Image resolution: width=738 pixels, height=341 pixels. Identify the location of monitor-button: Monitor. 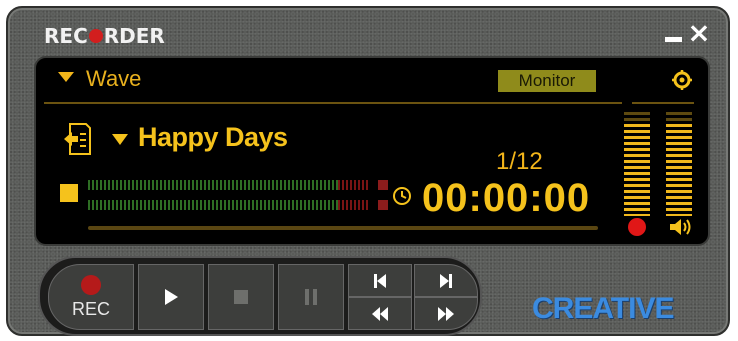
(547, 81).